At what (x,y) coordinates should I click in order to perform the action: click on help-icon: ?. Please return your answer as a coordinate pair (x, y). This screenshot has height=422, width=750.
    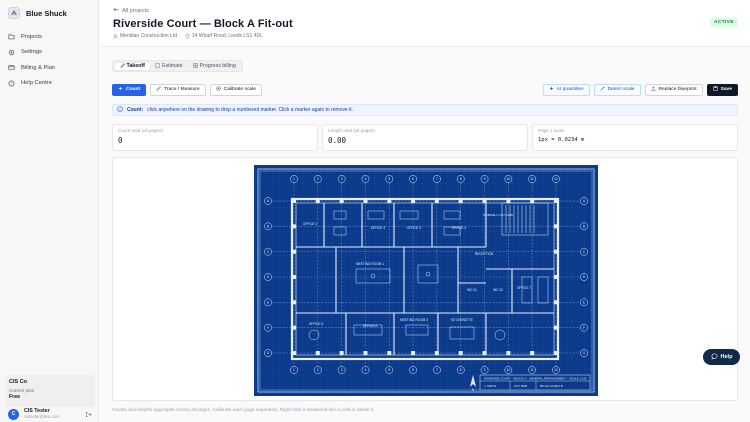
    Looking at the image, I should click on (11, 83).